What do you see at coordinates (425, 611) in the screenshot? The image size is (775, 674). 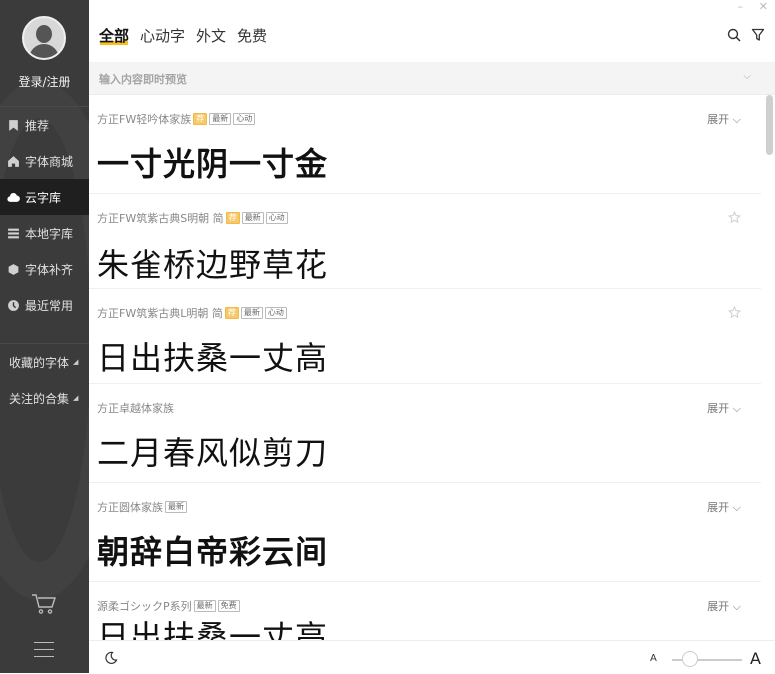 I see `font-list-item: 源柔ゴシックP系列 最新 免费 展开 ⌵ 日出扶桑一丈高` at bounding box center [425, 611].